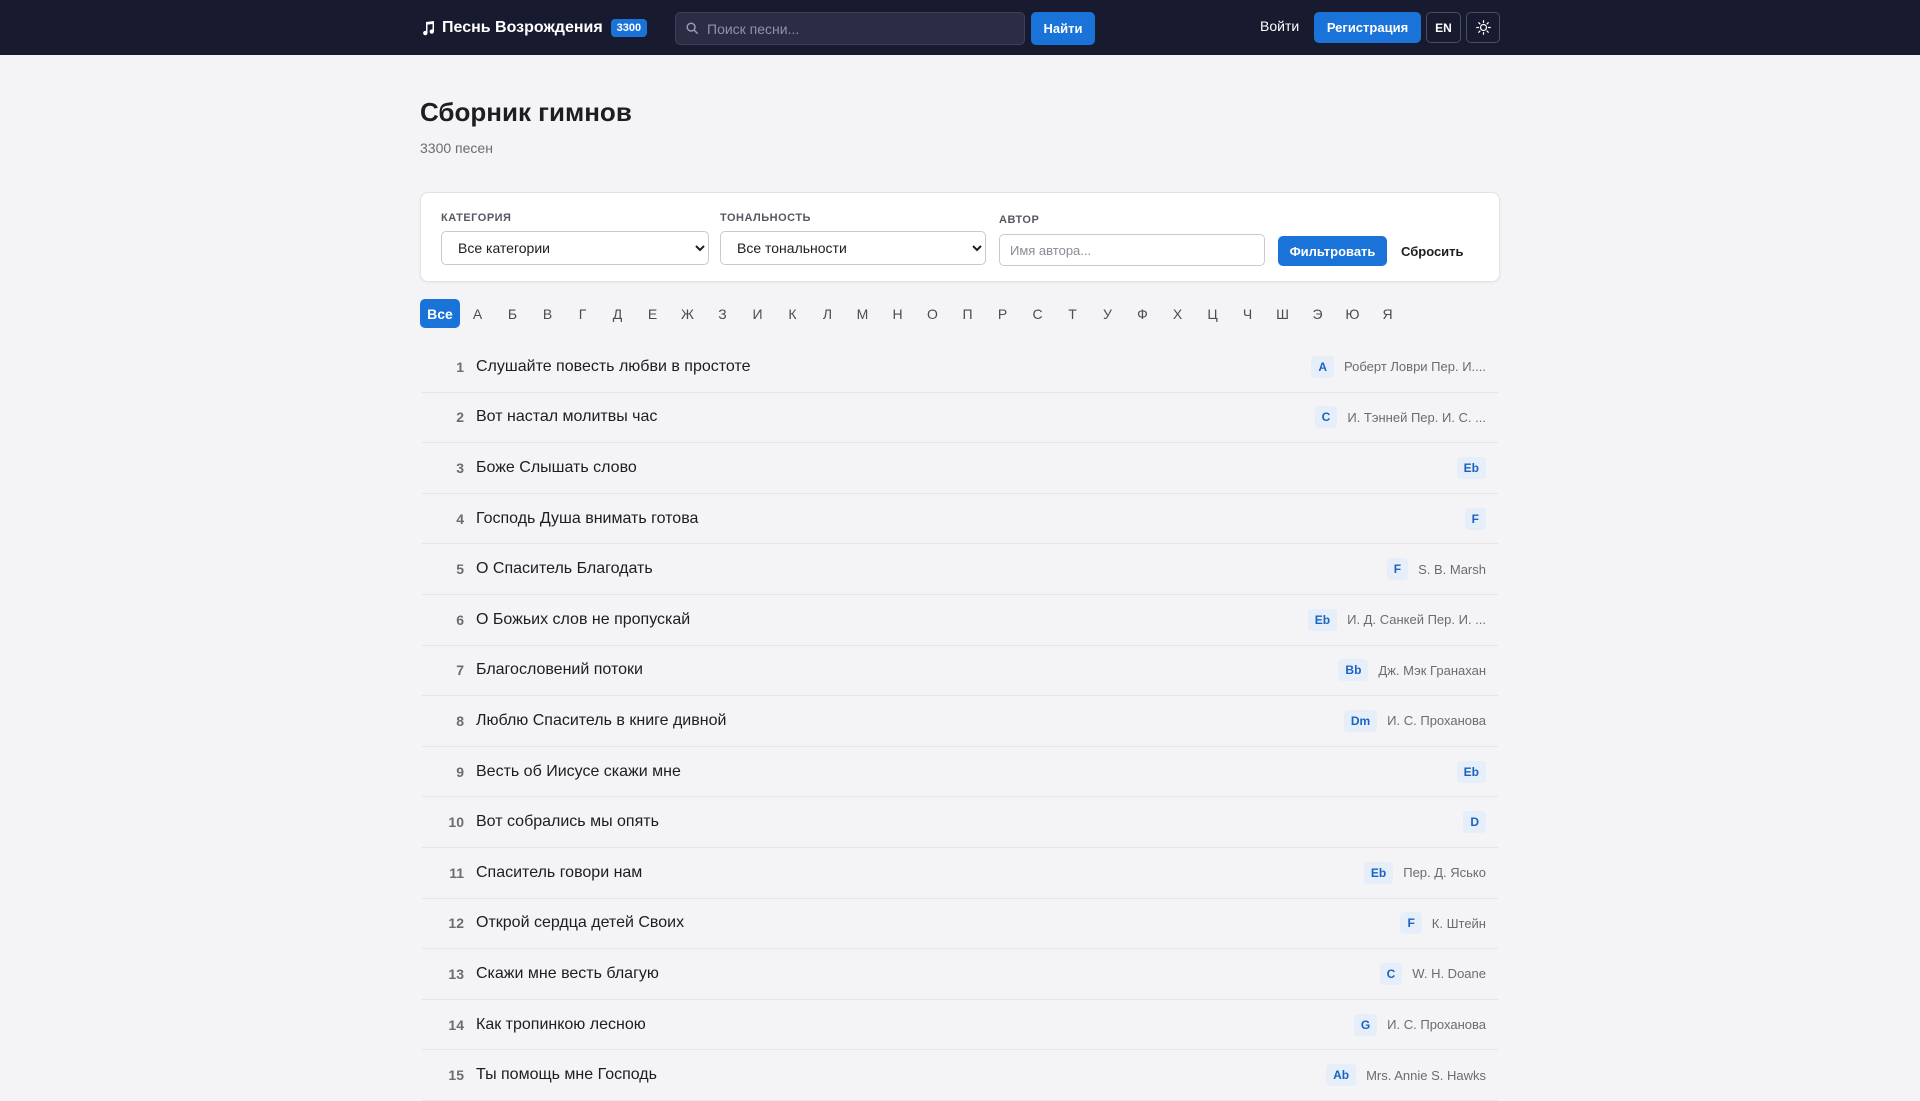 This screenshot has width=1920, height=1101. I want to click on author-label: АВТОР, so click(1019, 220).